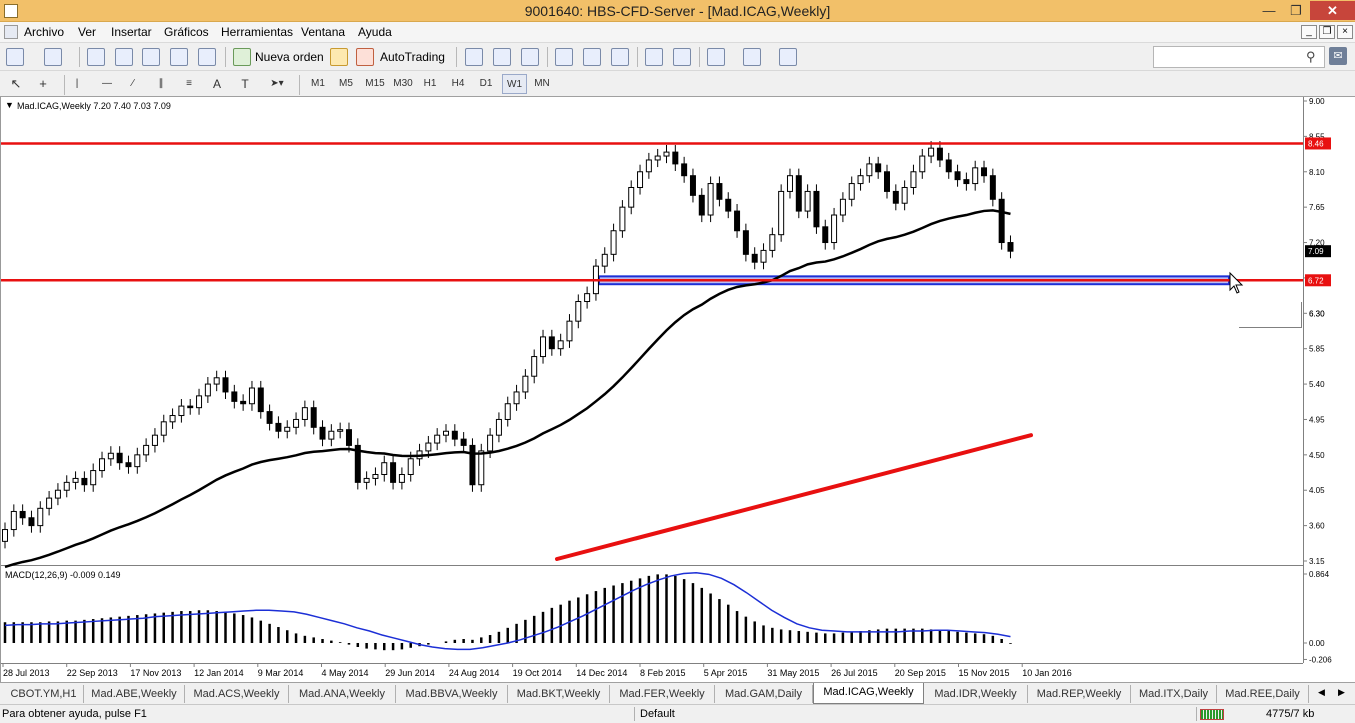 Image resolution: width=1355 pixels, height=723 pixels. I want to click on mdi-close-icon: ×, so click(1345, 32).